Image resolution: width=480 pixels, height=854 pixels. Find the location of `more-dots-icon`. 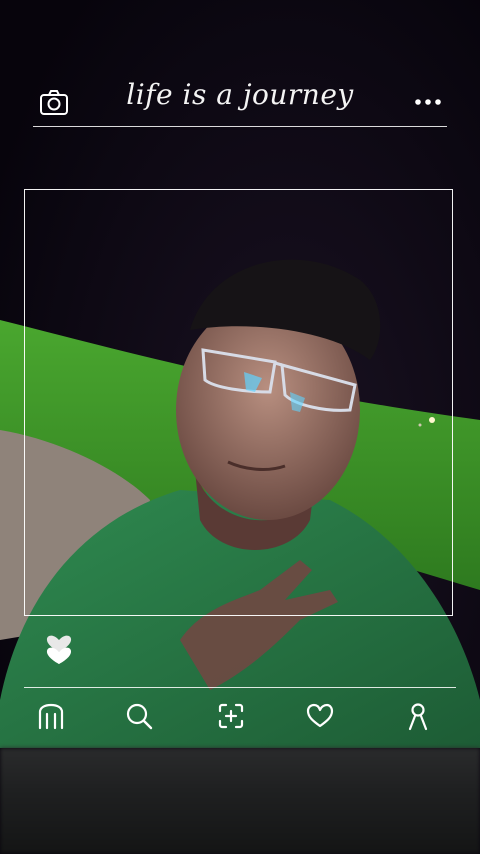

more-dots-icon is located at coordinates (428, 102).